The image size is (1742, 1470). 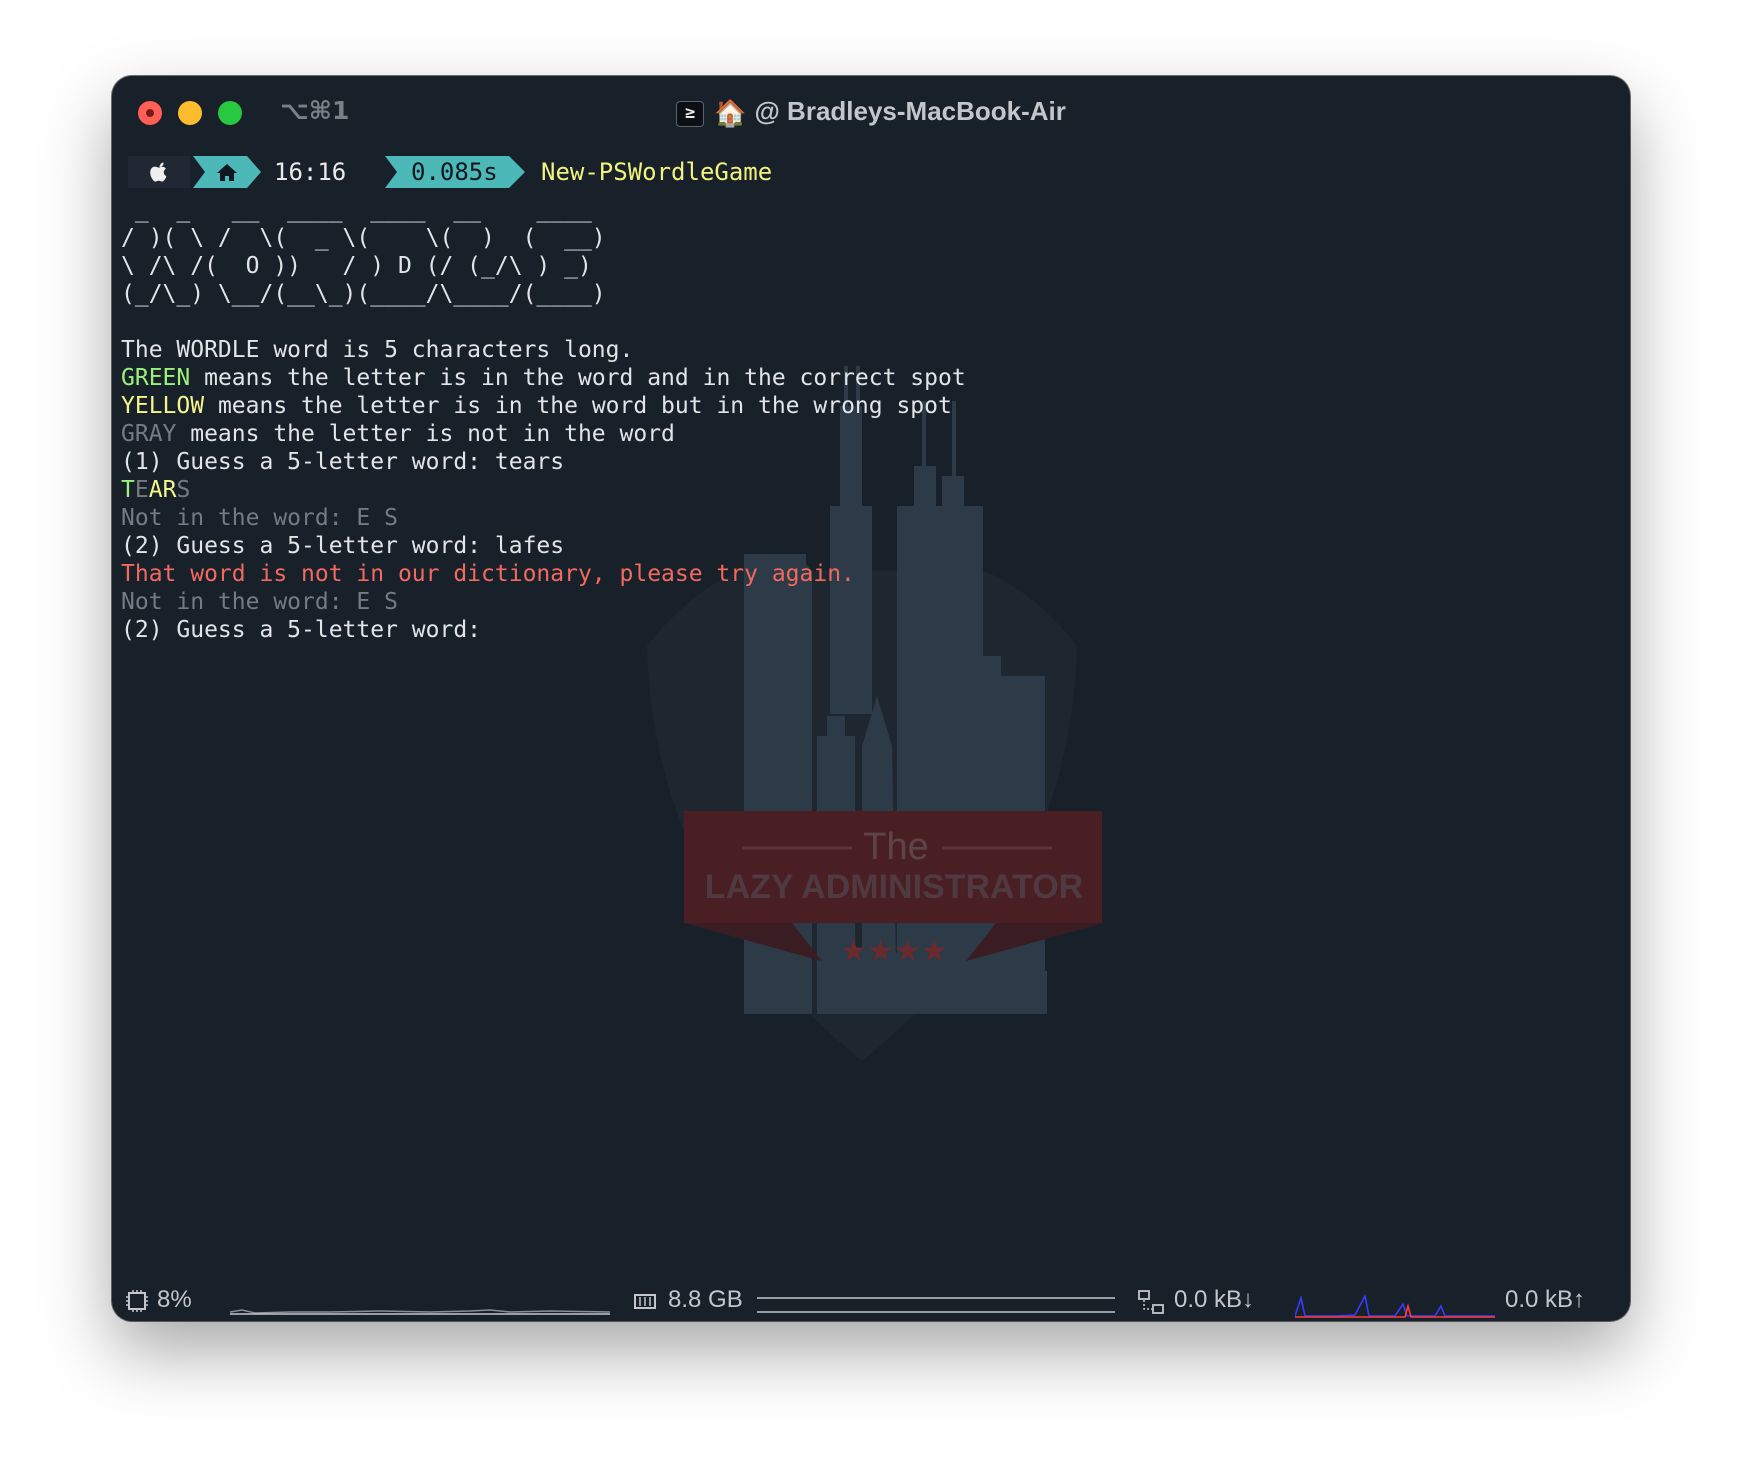 What do you see at coordinates (169, 490) in the screenshot?
I see `letter-r: R` at bounding box center [169, 490].